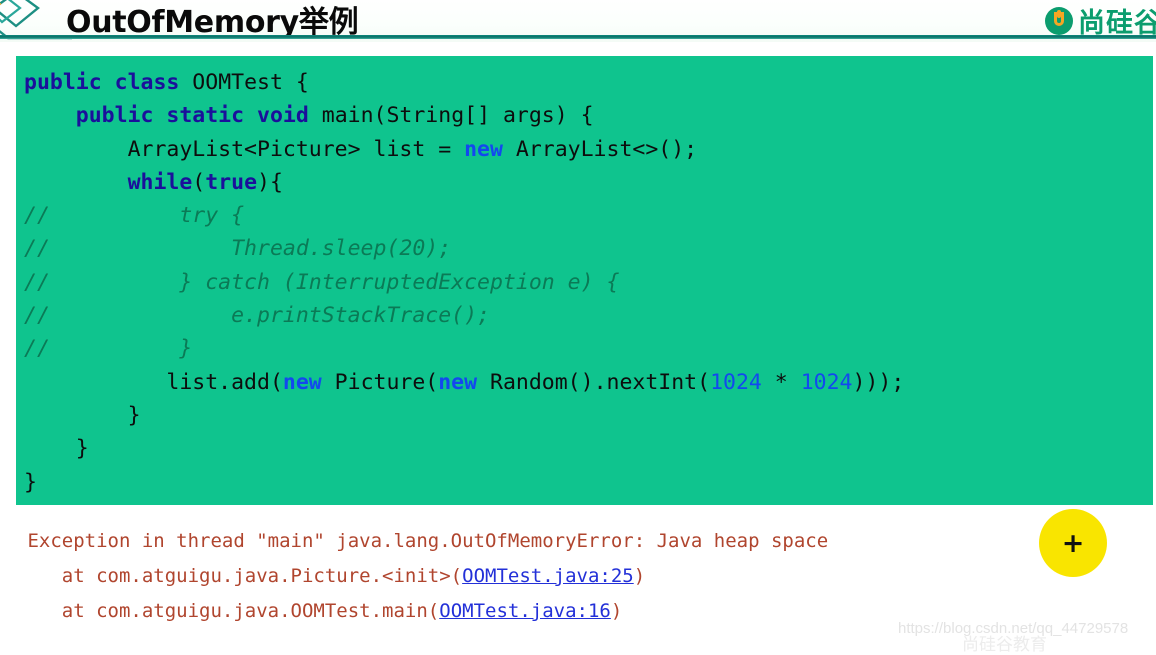  Describe the element at coordinates (578, 21) in the screenshot. I see `slide-header: OutOfMemory举例 尚硅谷` at that location.